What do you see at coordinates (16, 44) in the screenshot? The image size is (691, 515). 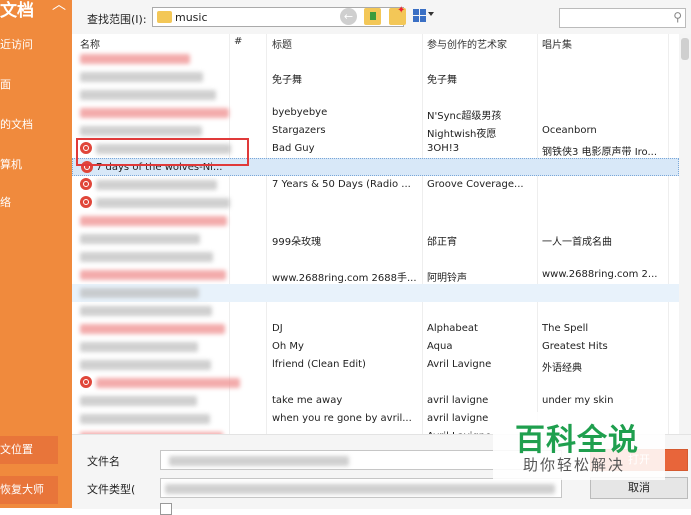 I see `sidebar-item-recent: 近访问` at bounding box center [16, 44].